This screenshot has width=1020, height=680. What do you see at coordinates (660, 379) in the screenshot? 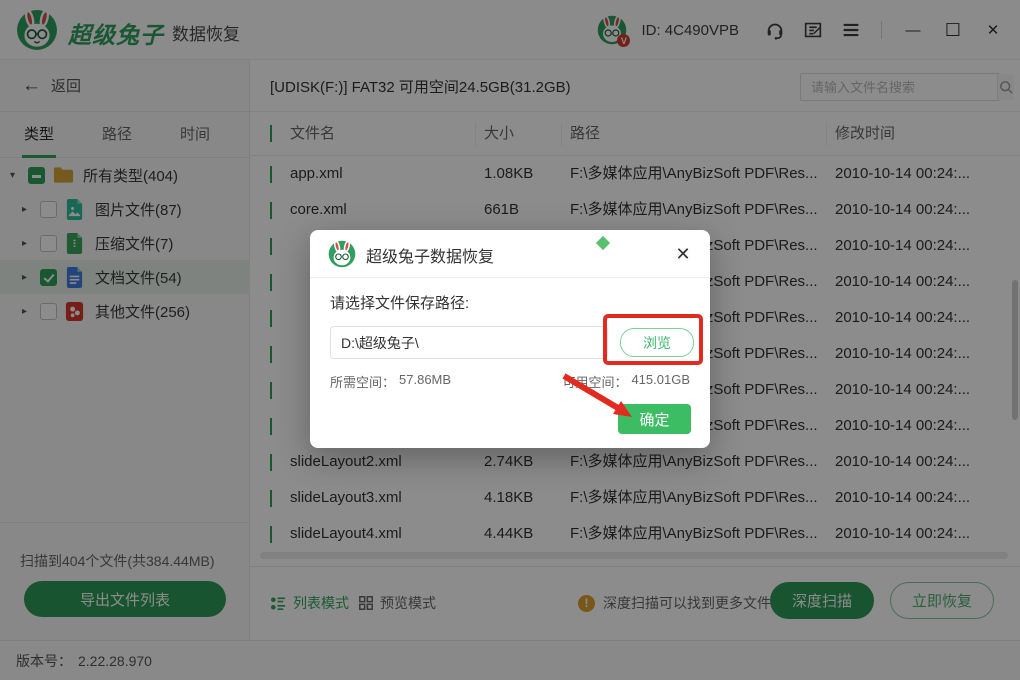
I see `available-space-value: 415.01GB` at bounding box center [660, 379].